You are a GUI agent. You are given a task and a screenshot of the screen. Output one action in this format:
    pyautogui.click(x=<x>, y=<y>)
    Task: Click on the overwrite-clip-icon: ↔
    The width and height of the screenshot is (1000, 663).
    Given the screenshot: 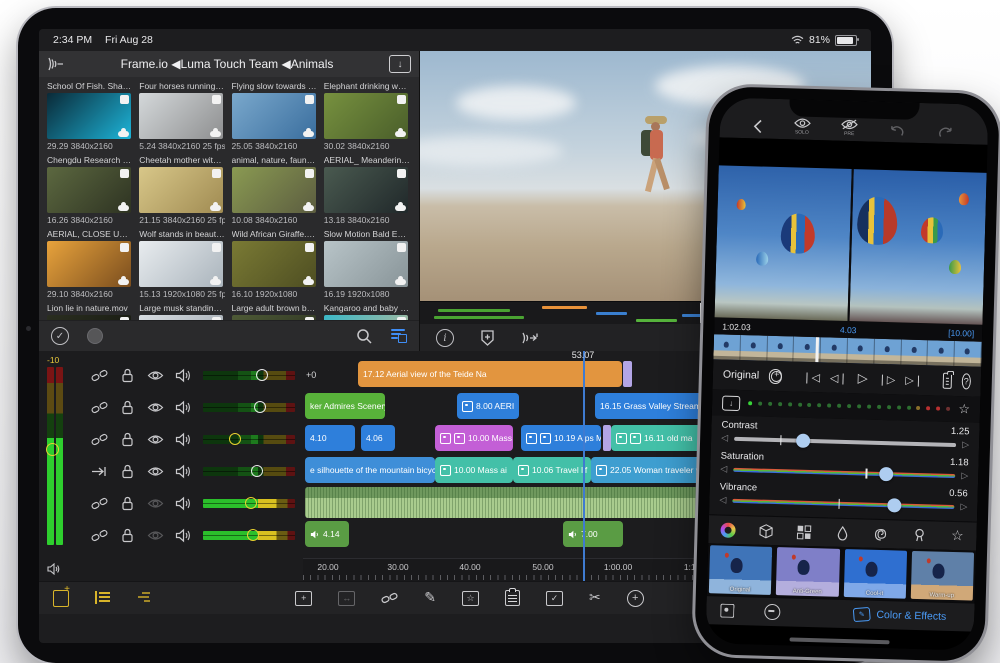 What is the action you would take?
    pyautogui.click(x=347, y=598)
    